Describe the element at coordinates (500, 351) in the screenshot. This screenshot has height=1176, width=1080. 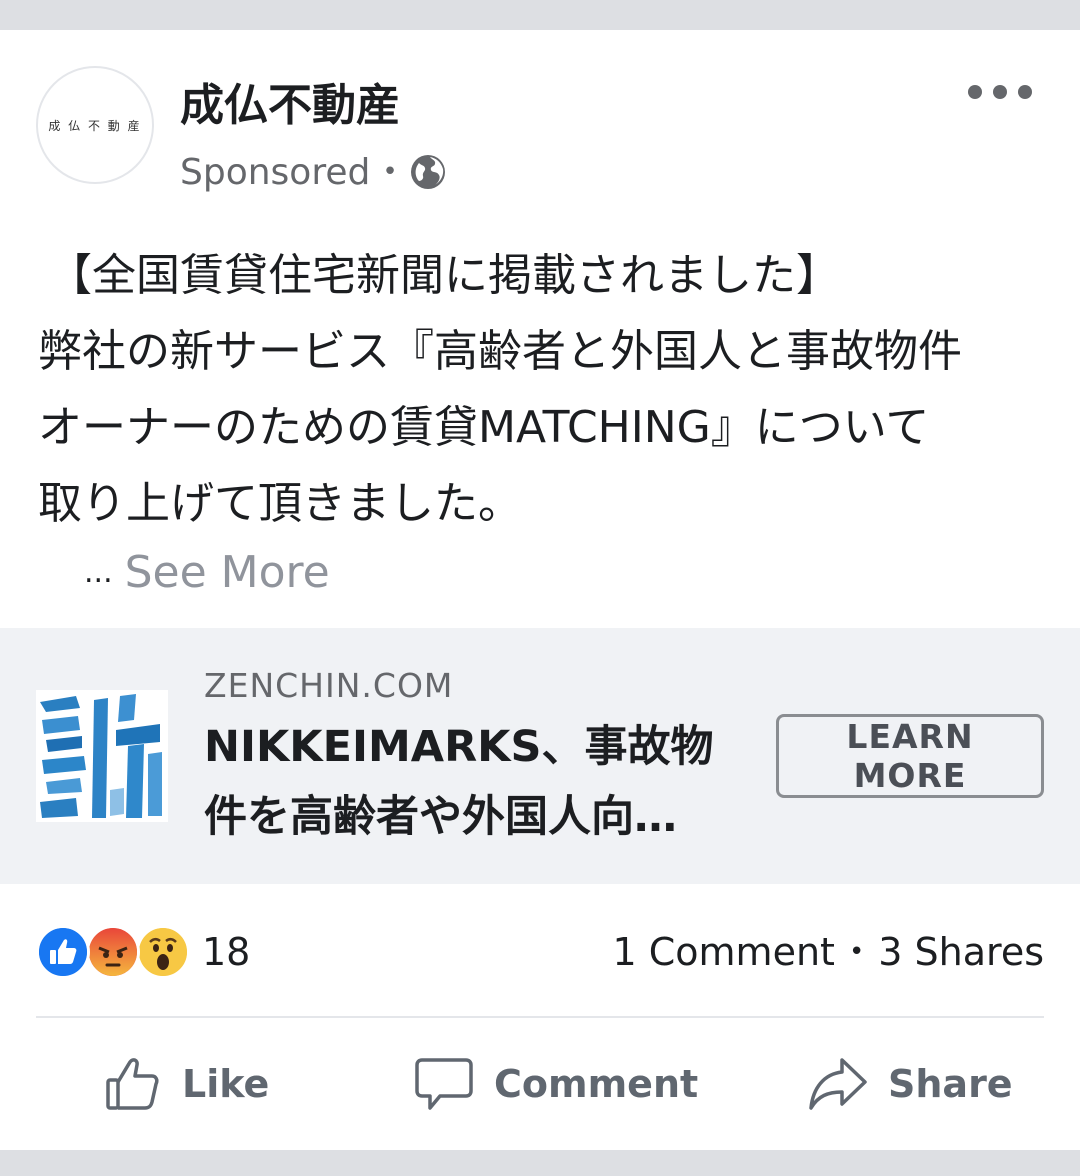
I see `post-text-line: 弊社の新サービス『高齢者と外国人と事故物件` at that location.